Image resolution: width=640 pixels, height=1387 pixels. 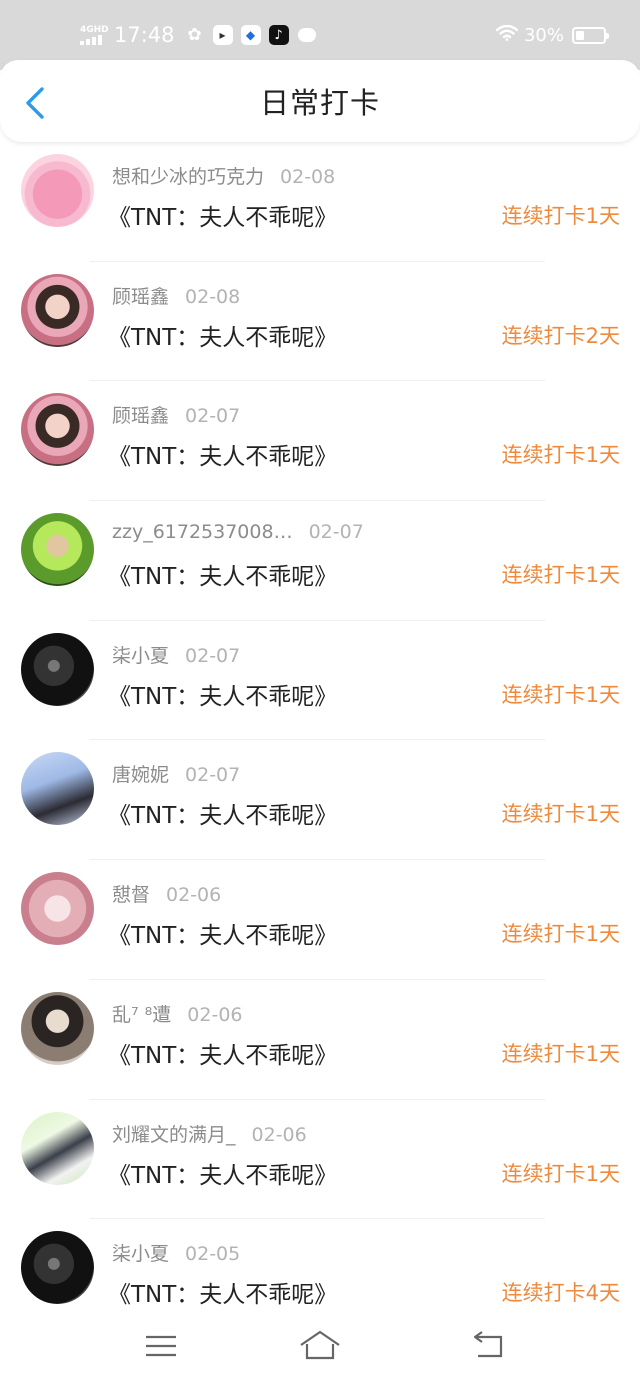 What do you see at coordinates (278, 35) in the screenshot?
I see `tiktok-icon: ♪` at bounding box center [278, 35].